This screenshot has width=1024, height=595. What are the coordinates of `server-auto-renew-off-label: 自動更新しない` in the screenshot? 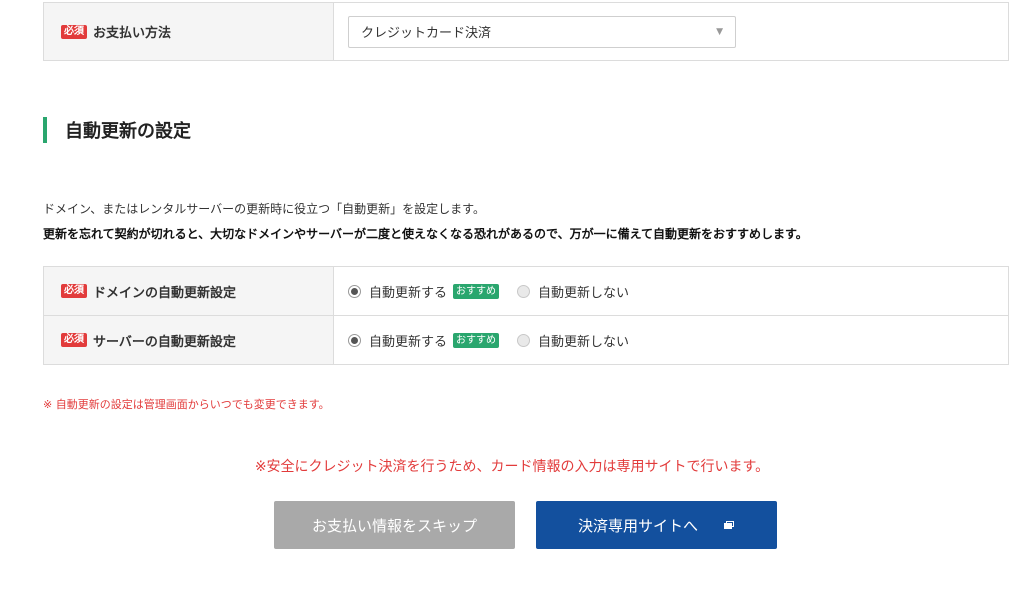 It's located at (583, 340).